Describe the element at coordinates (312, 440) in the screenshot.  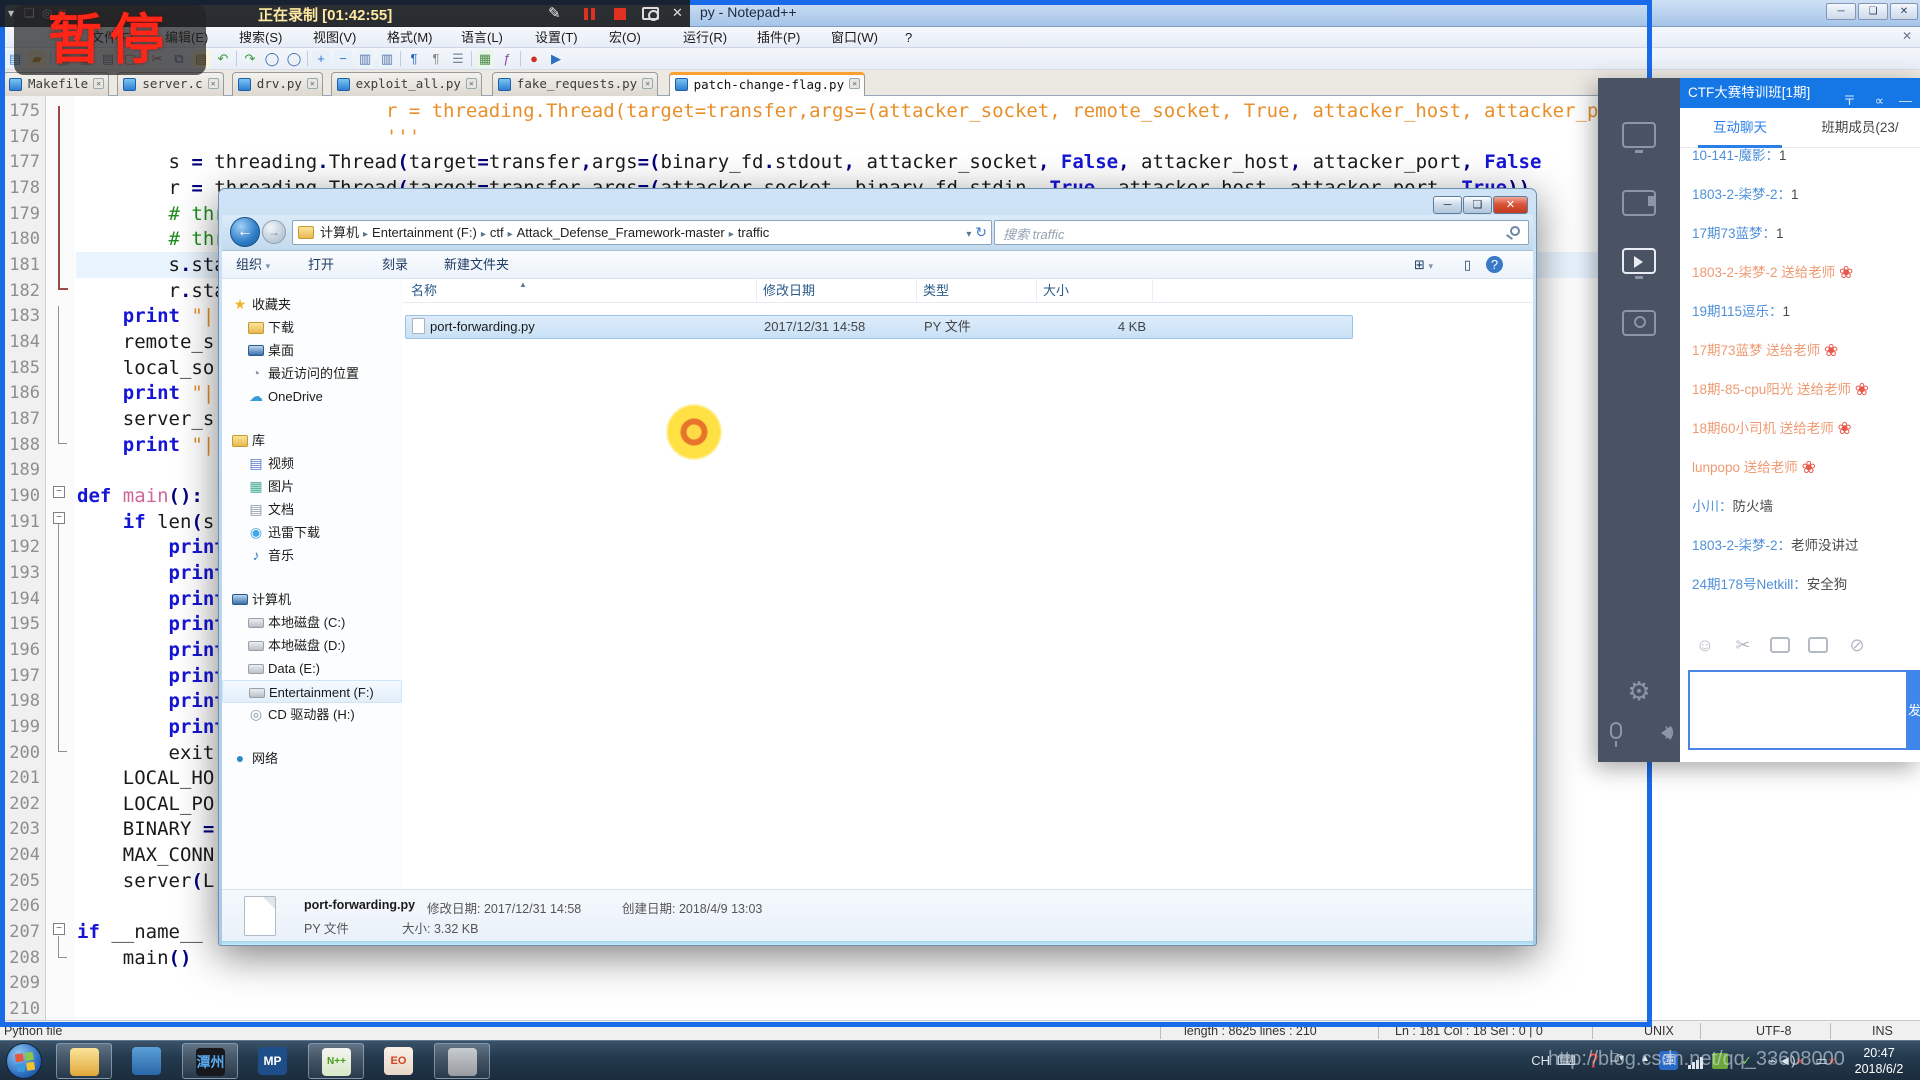
I see `sidebar-header-库: 库` at that location.